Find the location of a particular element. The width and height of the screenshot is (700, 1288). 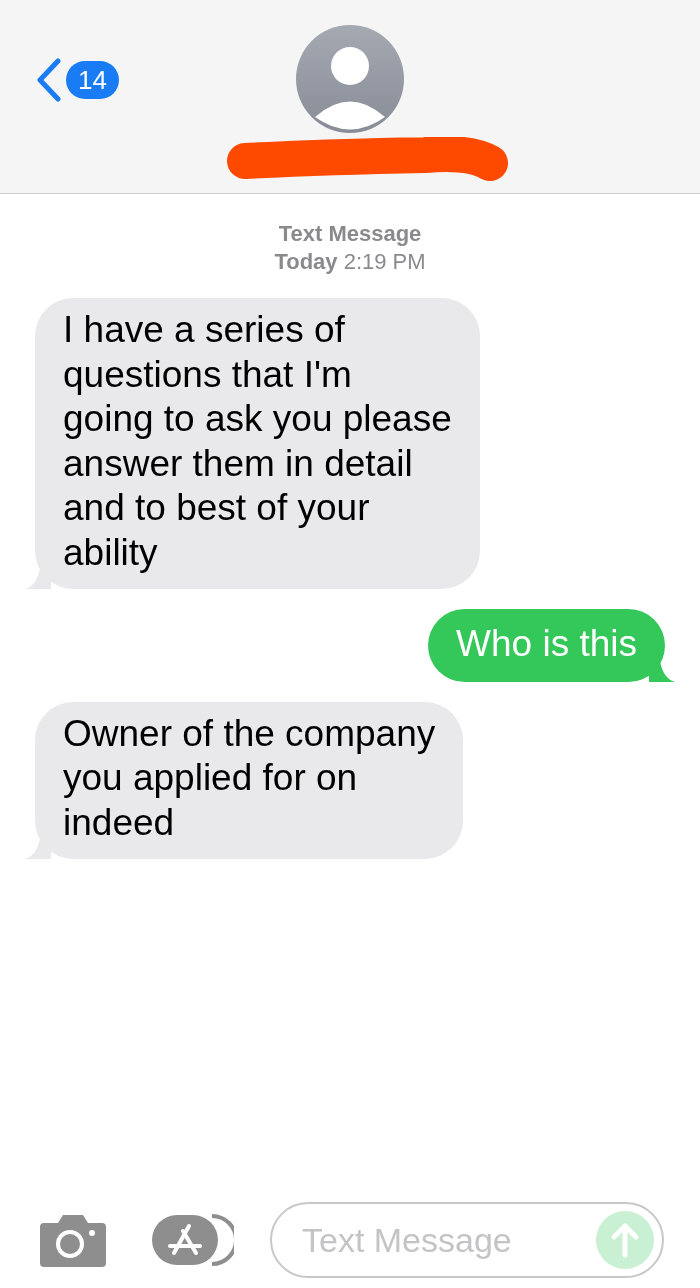

incoming-message: Owner of the company you applied for on indeed is located at coordinates (249, 780).